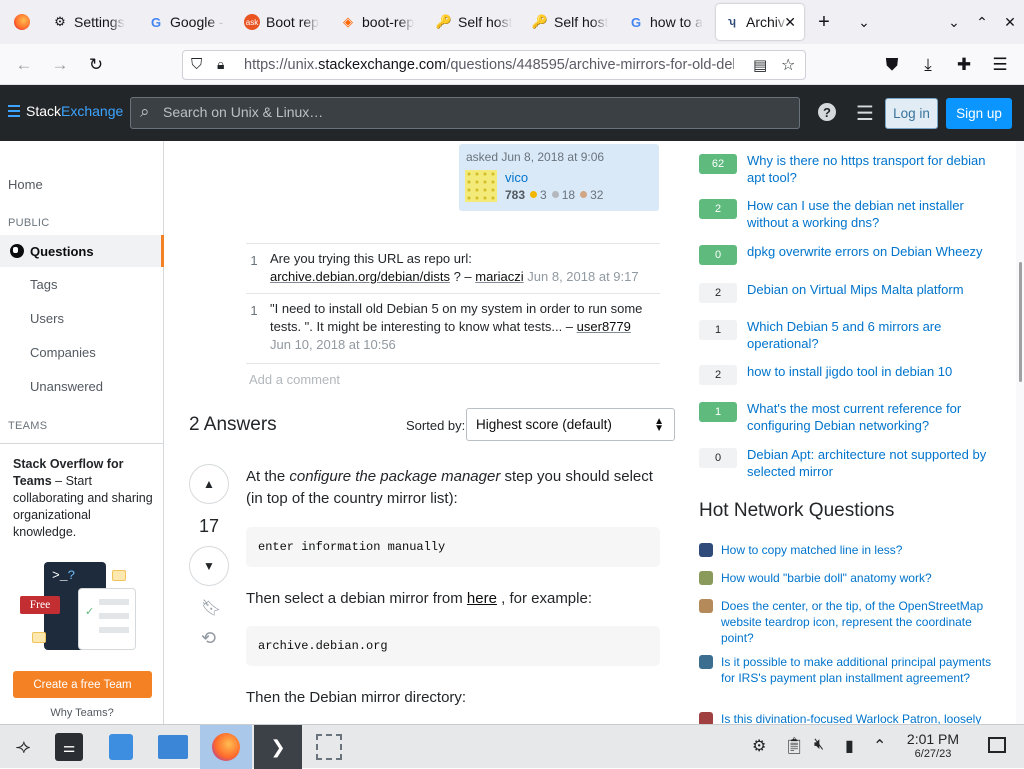 This screenshot has width=1024, height=769. Describe the element at coordinates (360, 276) in the screenshot. I see `comment-link: archive.debian.org/debian/dists` at that location.